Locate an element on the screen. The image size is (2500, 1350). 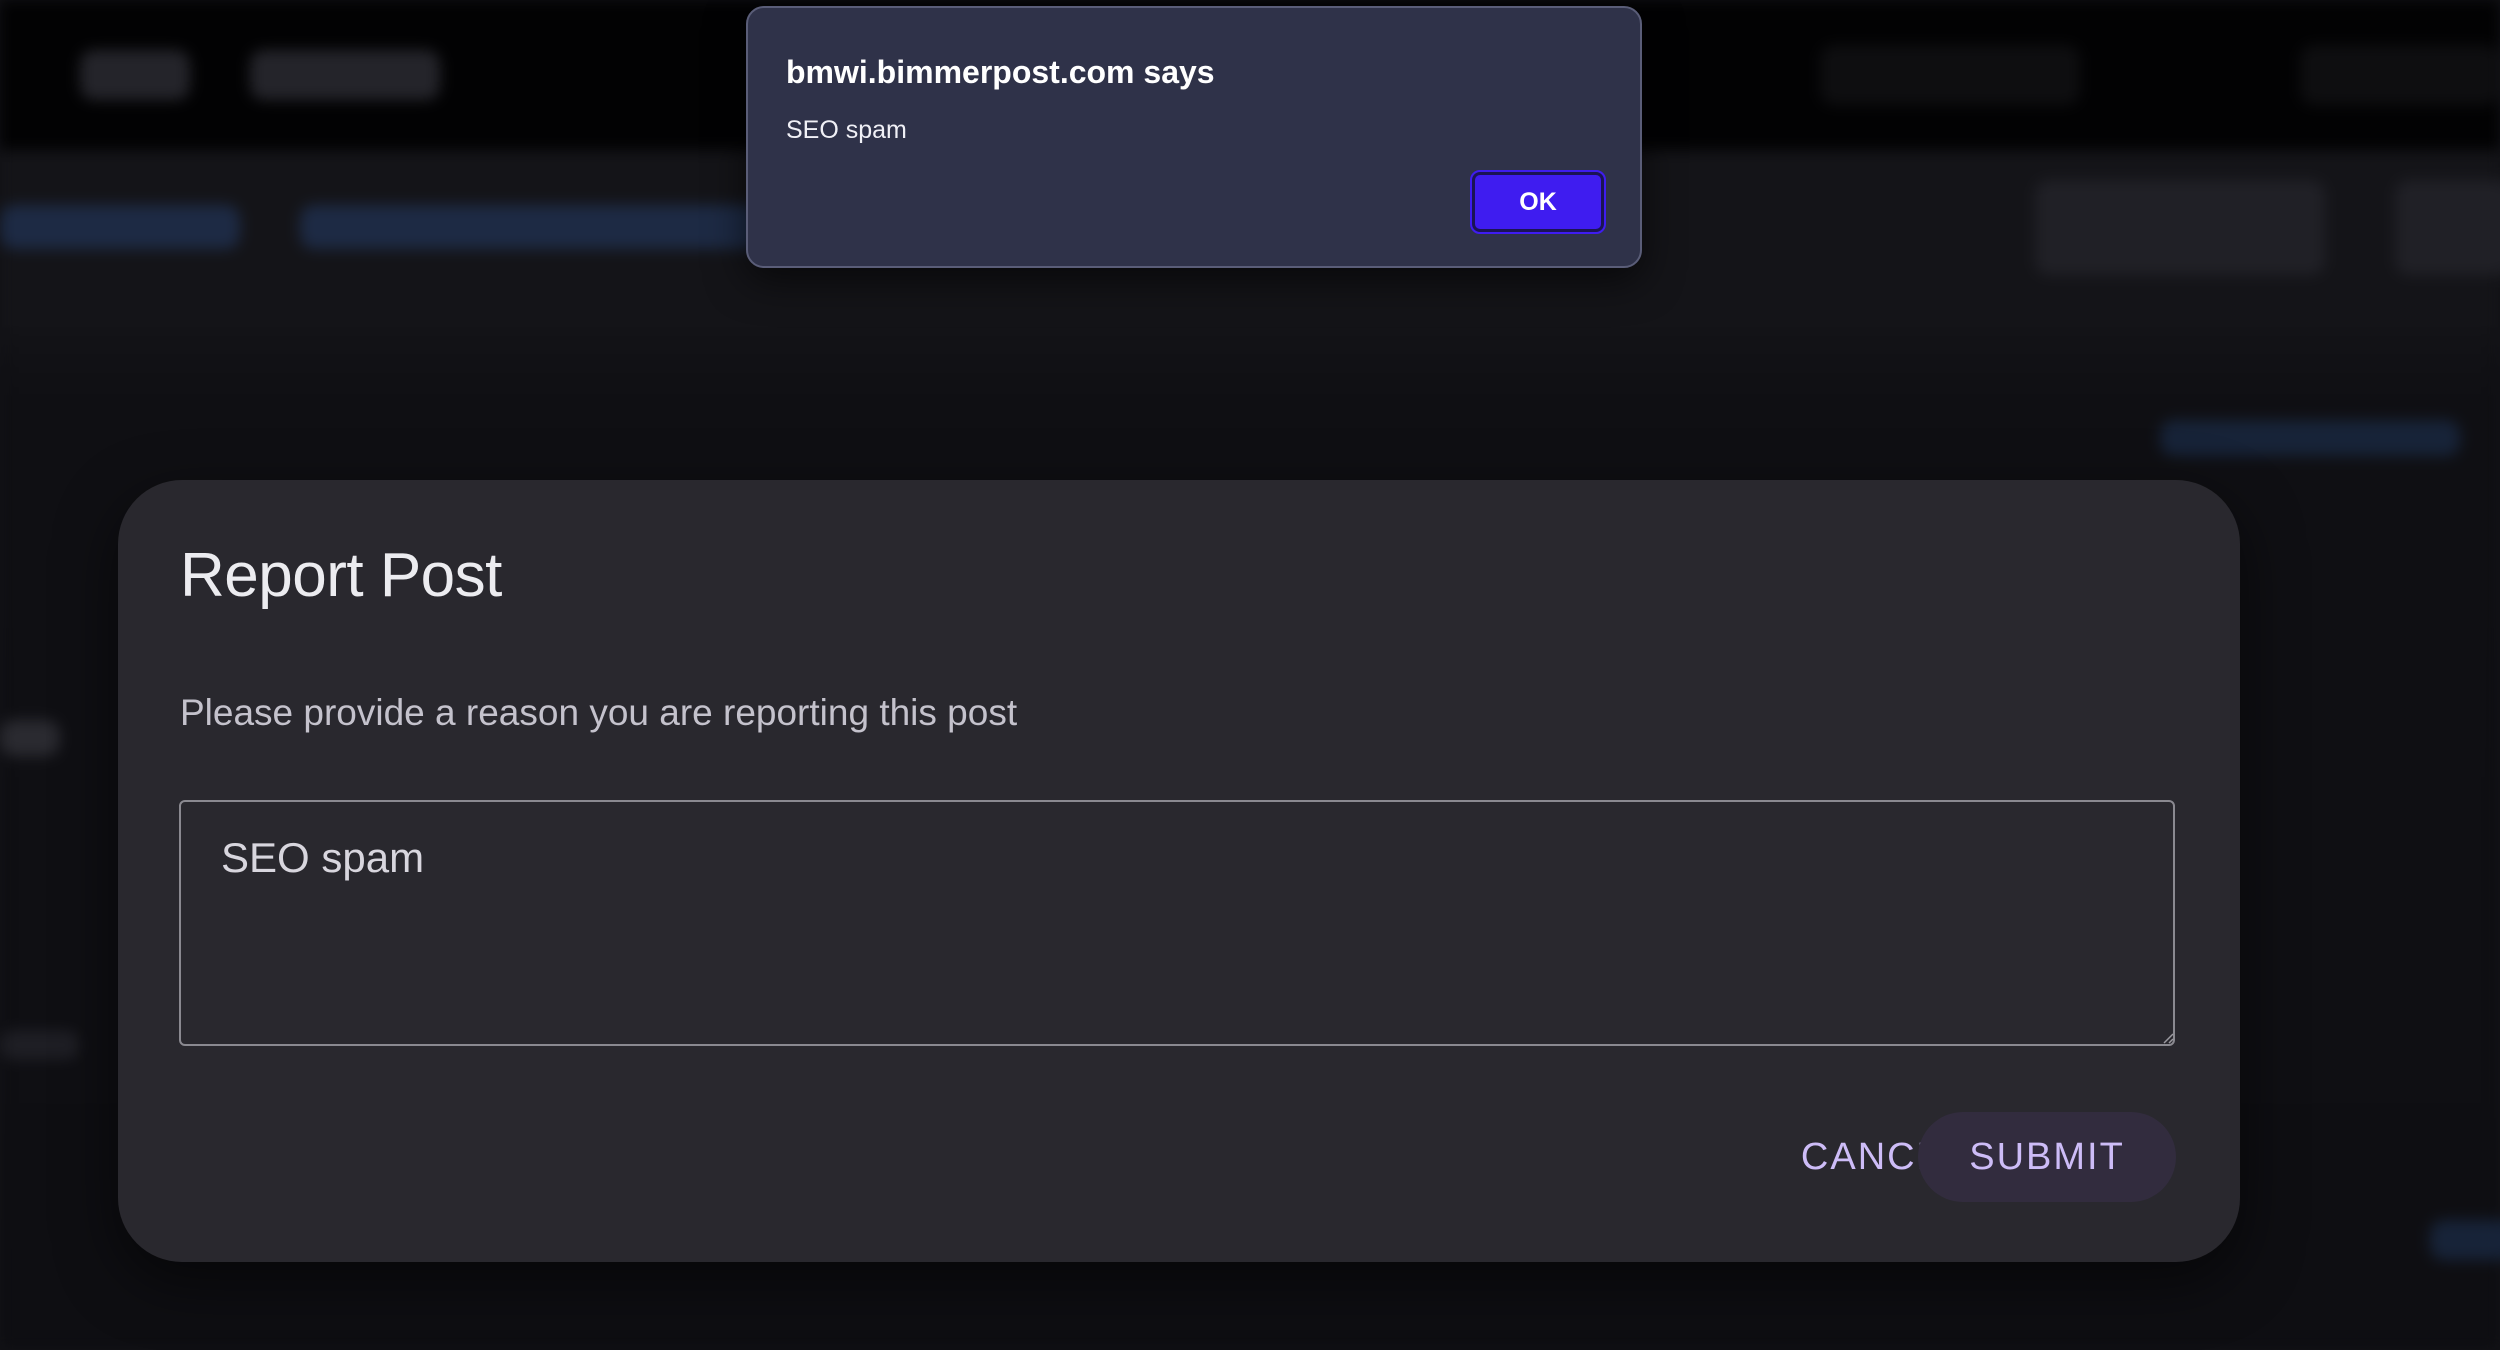
background-action-button is located at coordinates (2447, 227).